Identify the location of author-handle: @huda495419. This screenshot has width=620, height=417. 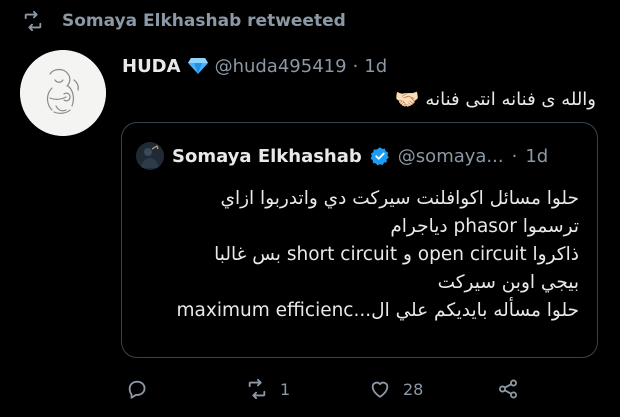
(281, 66).